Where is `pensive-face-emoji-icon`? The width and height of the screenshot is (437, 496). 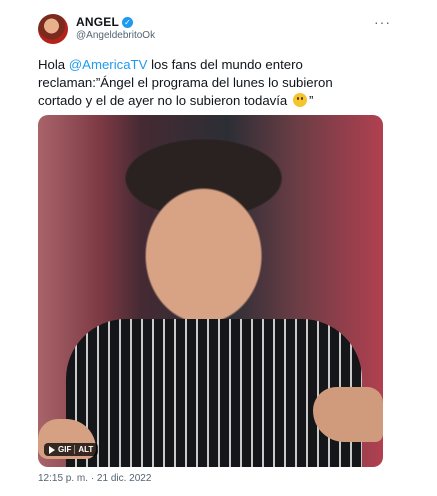 pensive-face-emoji-icon is located at coordinates (299, 100).